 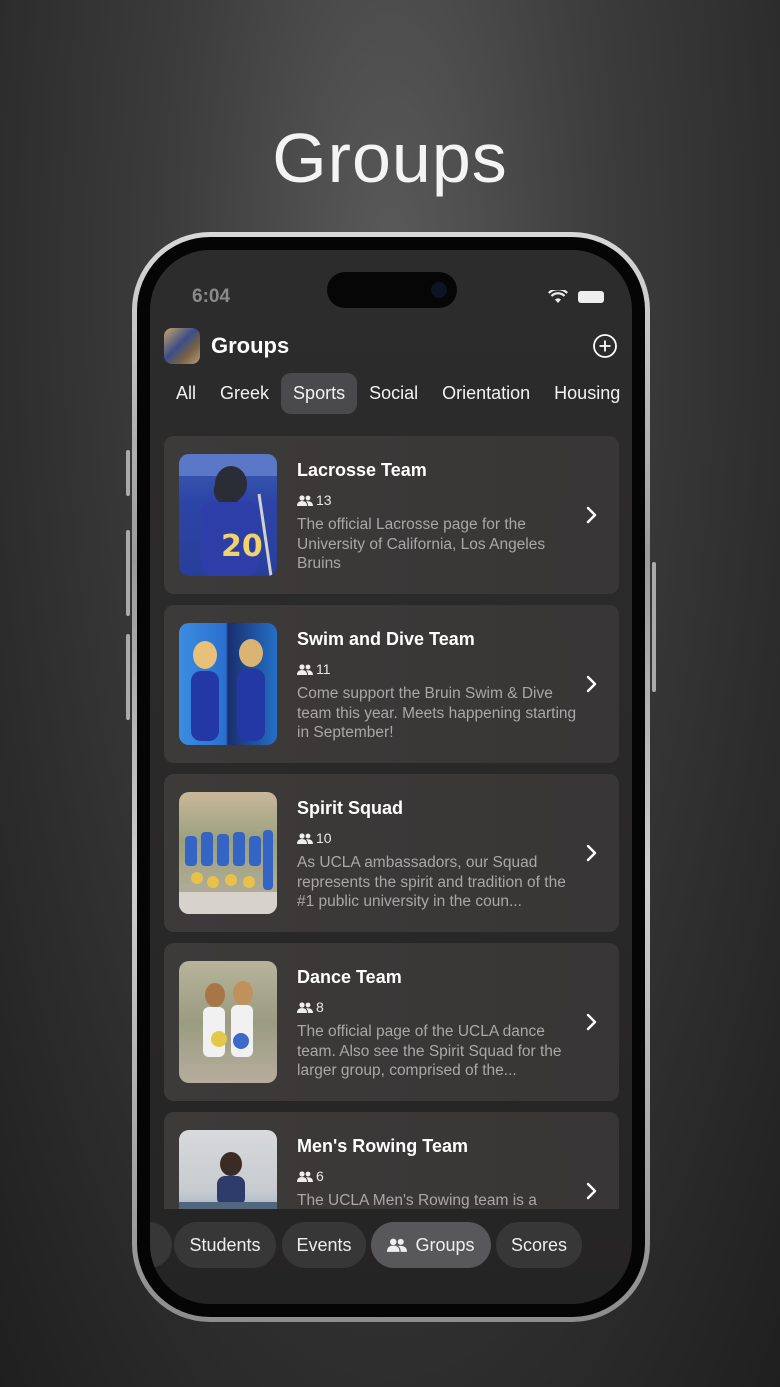 What do you see at coordinates (314, 500) in the screenshot?
I see `member-count: 13` at bounding box center [314, 500].